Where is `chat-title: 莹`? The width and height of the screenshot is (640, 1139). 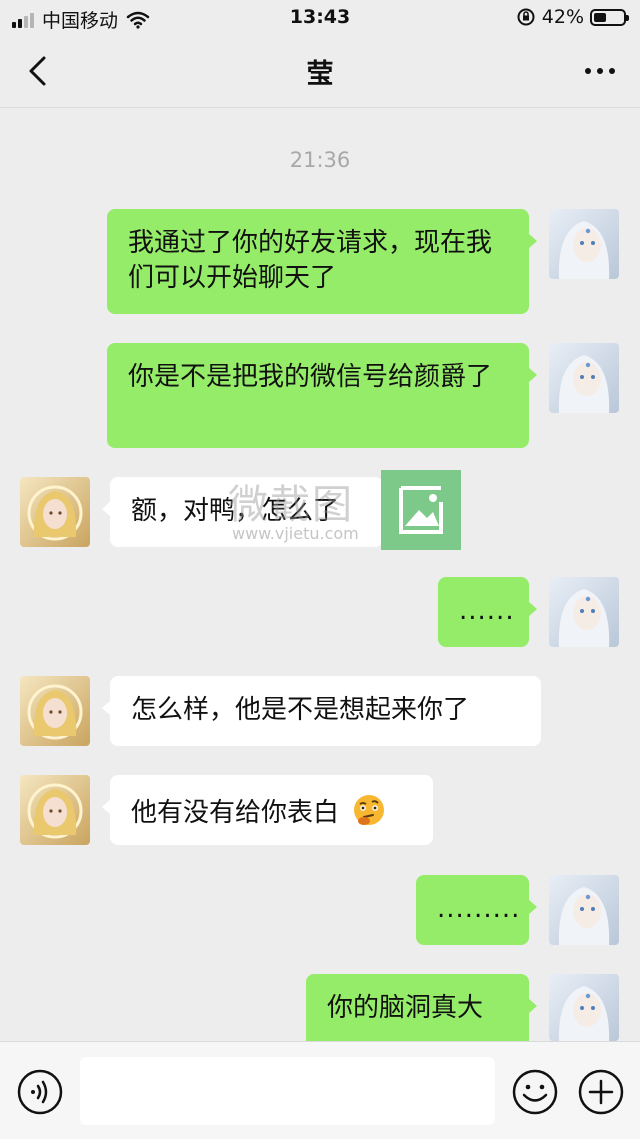 chat-title: 莹 is located at coordinates (320, 74).